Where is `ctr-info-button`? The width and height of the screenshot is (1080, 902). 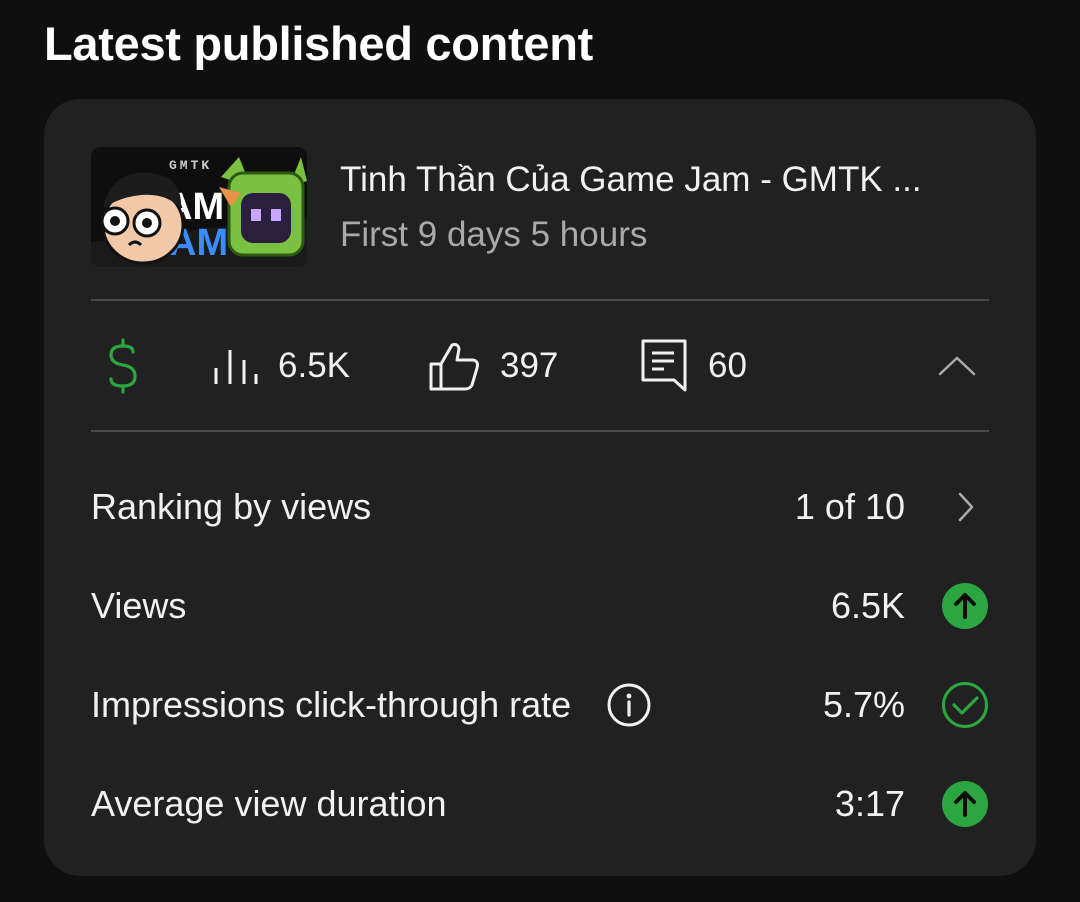
ctr-info-button is located at coordinates (629, 705).